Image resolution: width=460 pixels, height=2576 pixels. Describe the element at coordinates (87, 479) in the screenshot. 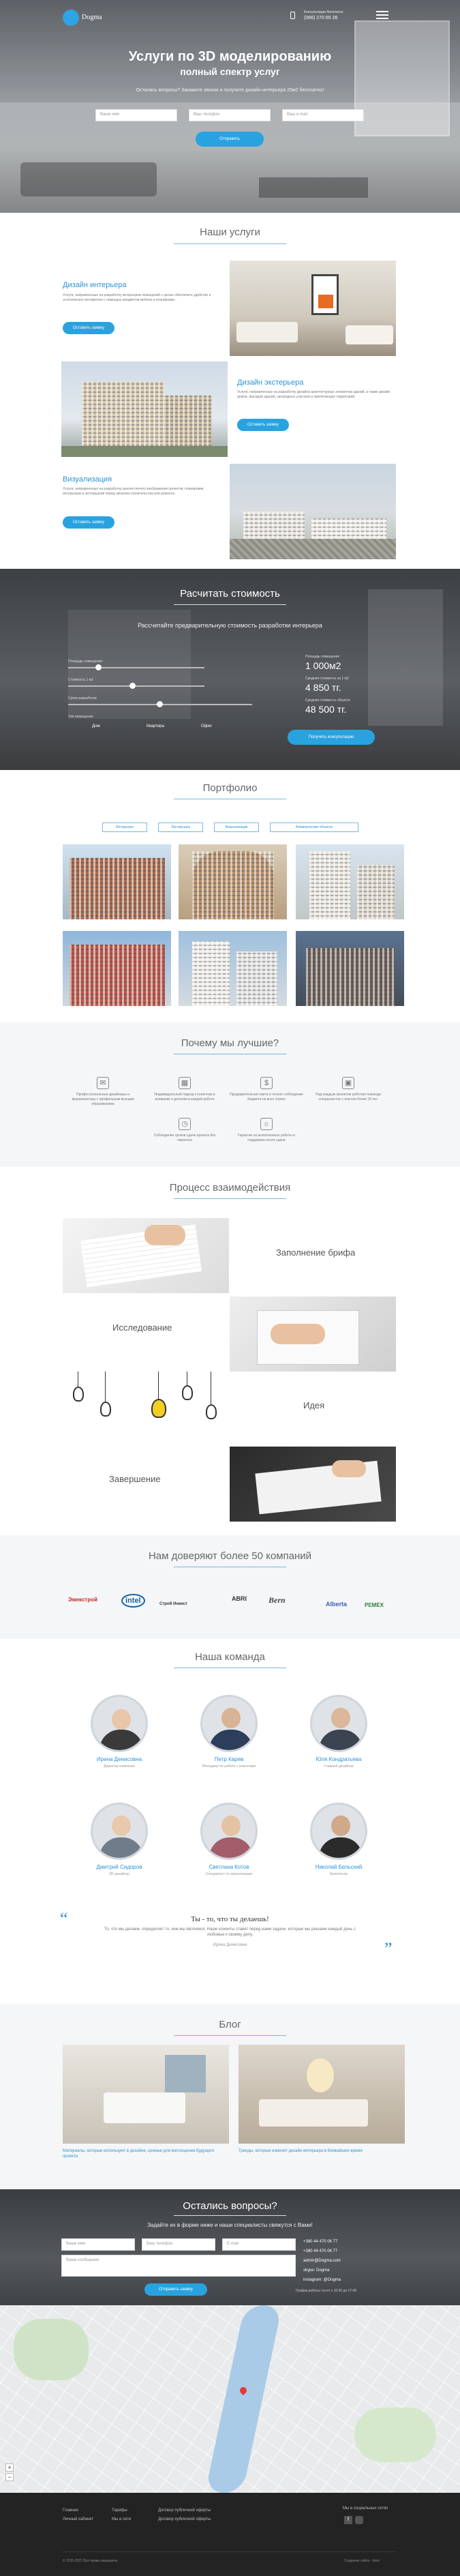

I see `service-visual-name: Визуализация` at that location.